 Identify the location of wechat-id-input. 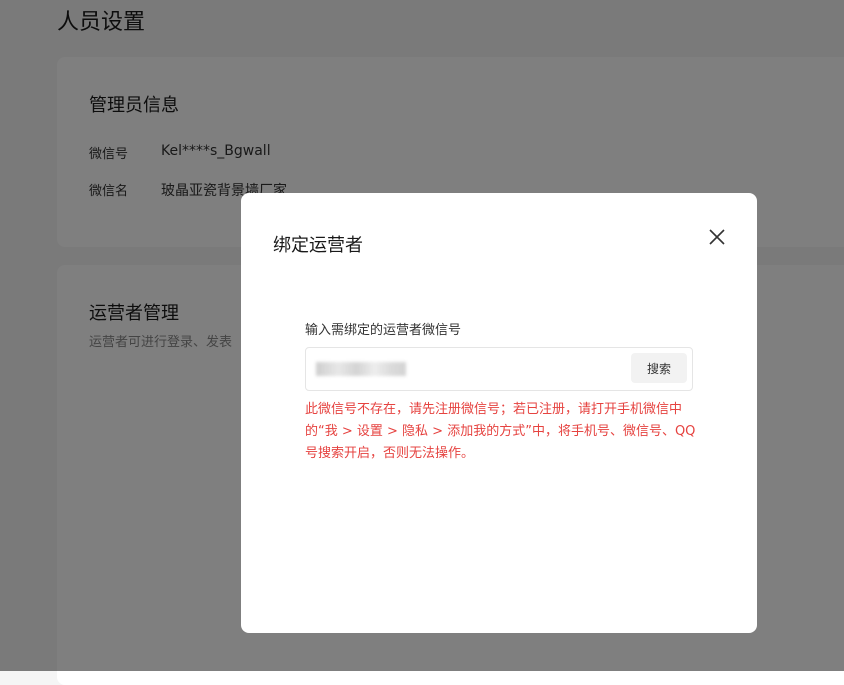
(468, 370).